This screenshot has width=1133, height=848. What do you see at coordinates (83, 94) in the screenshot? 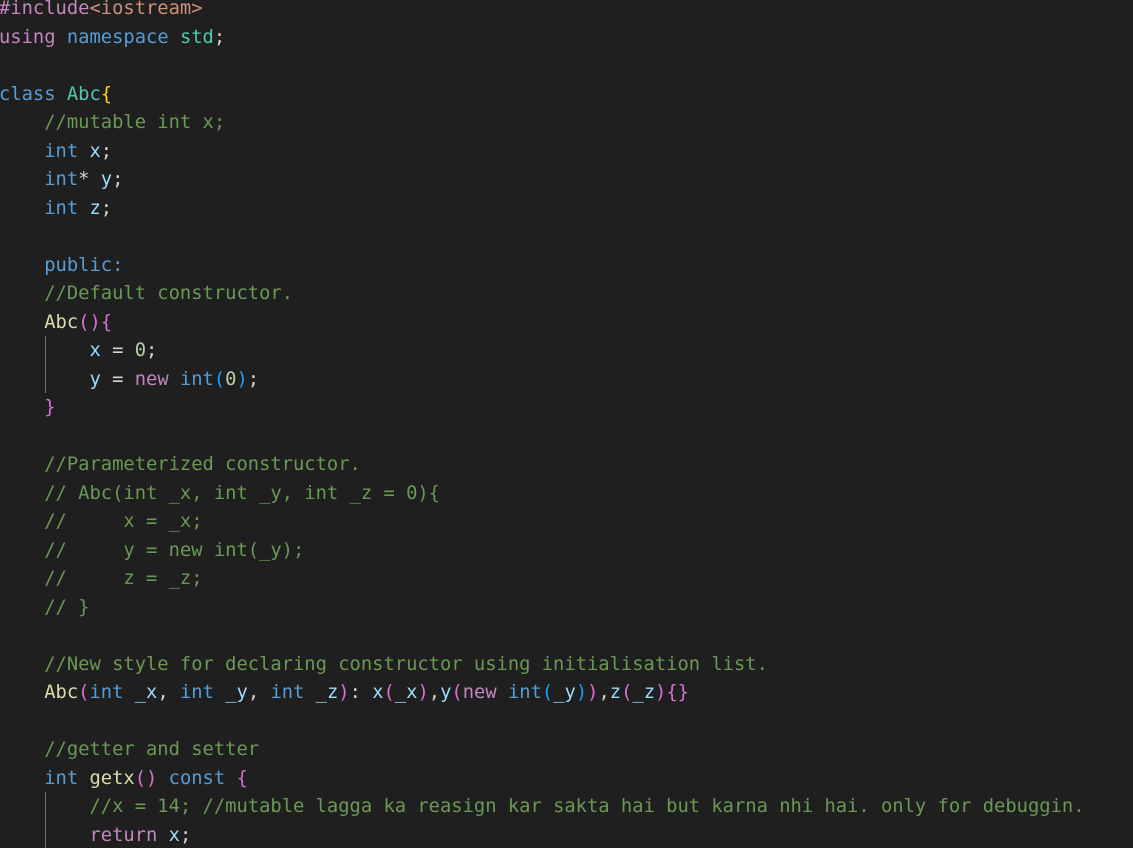
I see `code-token: Abc` at bounding box center [83, 94].